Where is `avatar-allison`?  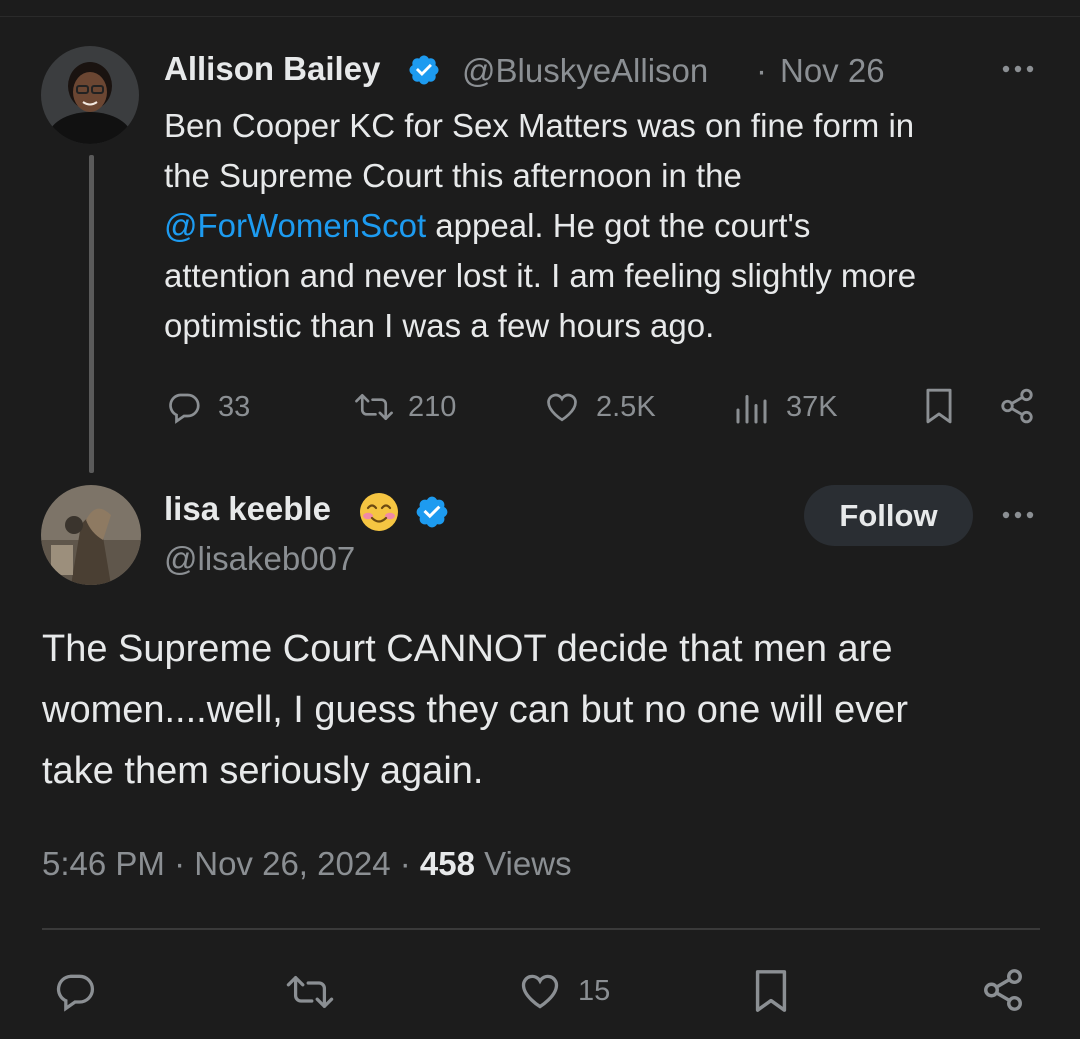 avatar-allison is located at coordinates (90, 95).